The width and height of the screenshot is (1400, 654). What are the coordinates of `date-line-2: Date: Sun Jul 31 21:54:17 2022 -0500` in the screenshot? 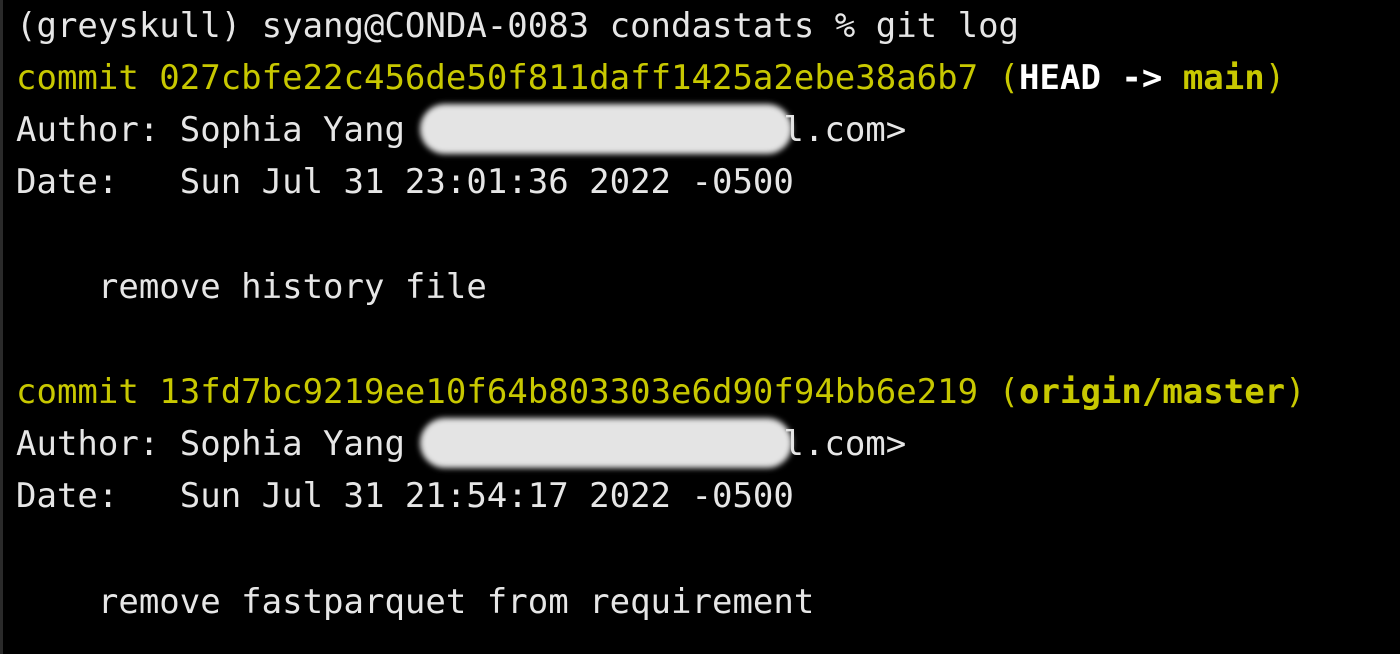 It's located at (405, 496).